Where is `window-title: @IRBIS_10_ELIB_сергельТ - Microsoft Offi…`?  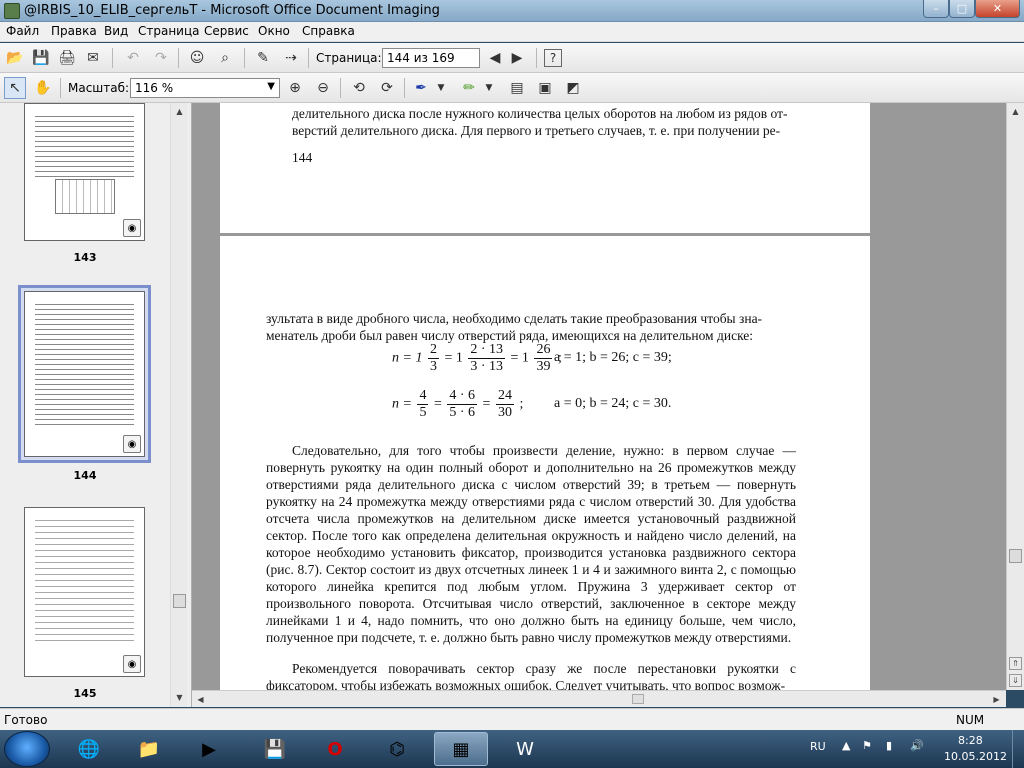
window-title: @IRBIS_10_ELIB_сергельТ - Microsoft Offi… is located at coordinates (232, 10).